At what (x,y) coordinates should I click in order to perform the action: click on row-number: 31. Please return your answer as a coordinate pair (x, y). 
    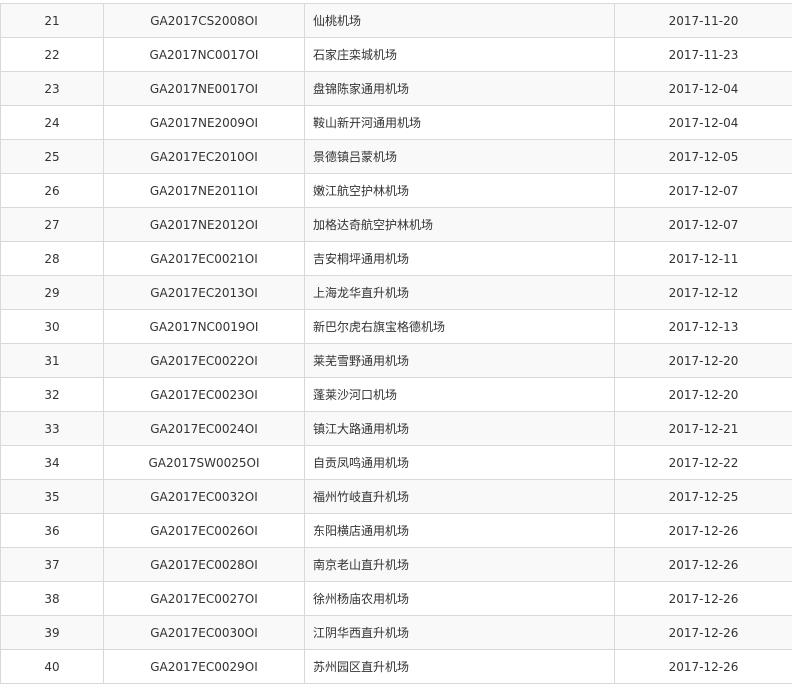
    Looking at the image, I should click on (52, 360).